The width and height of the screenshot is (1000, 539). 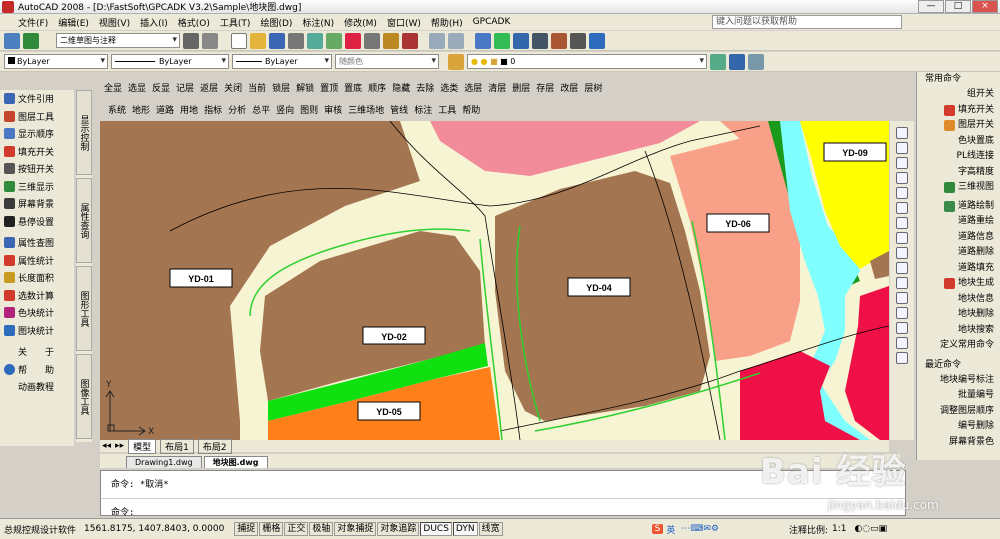 What do you see at coordinates (37, 296) in the screenshot?
I see `lp-select-calc: 选数计算` at bounding box center [37, 296].